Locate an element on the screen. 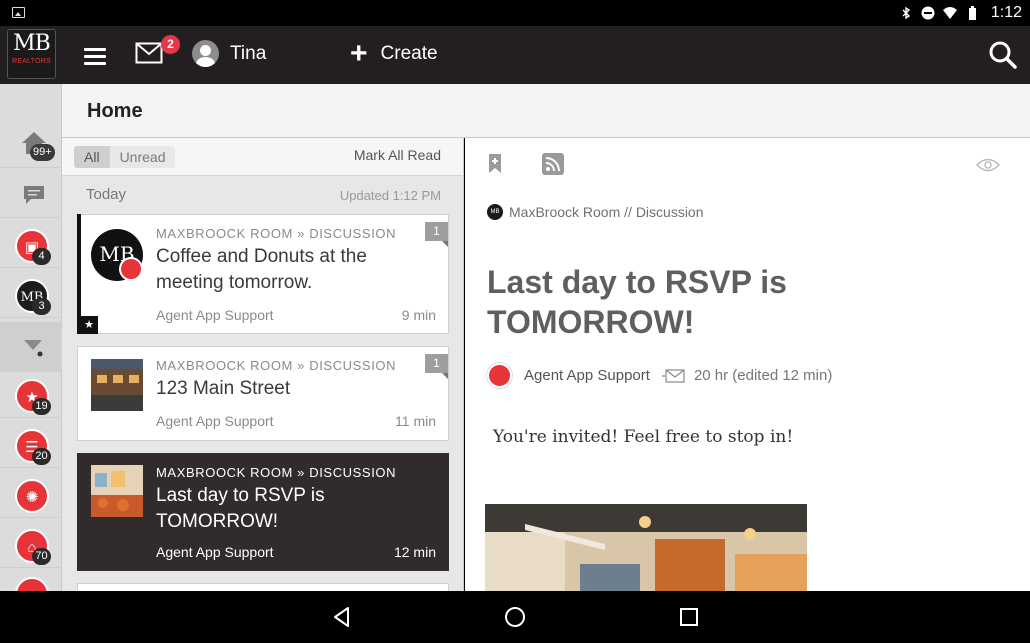  room-breadcrumb: MB MaxBroock Room // Discussion is located at coordinates (595, 212).